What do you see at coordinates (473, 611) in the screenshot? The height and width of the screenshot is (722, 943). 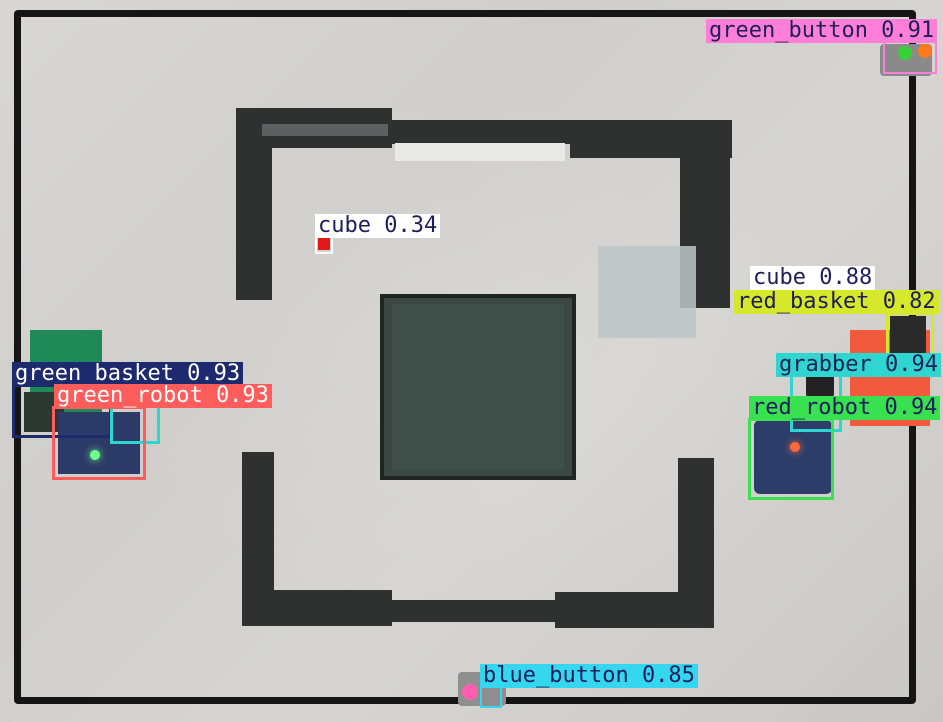 I see `wall-bottom-middle` at bounding box center [473, 611].